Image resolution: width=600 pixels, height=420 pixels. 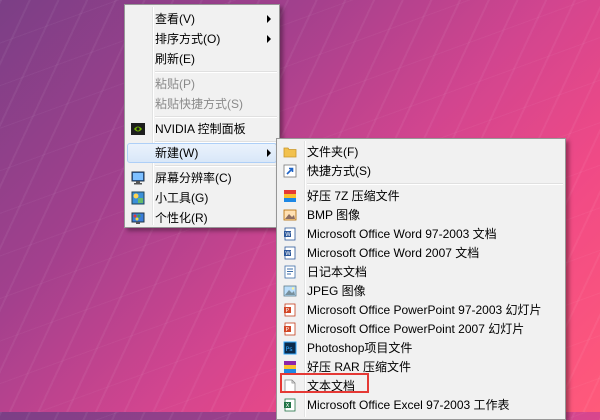 What do you see at coordinates (353, 196) in the screenshot?
I see `menu-item-label: 好压 7Z 压缩文件` at bounding box center [353, 196].